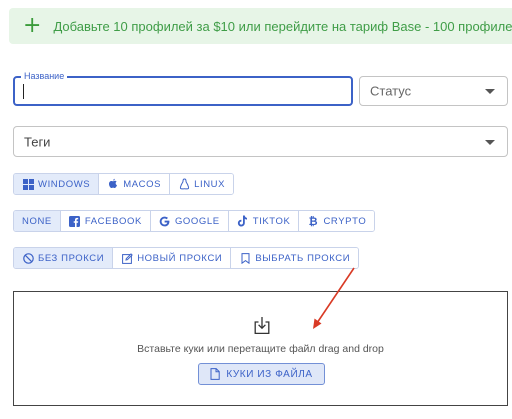 The width and height of the screenshot is (512, 419). What do you see at coordinates (32, 26) in the screenshot?
I see `plus-icon: +` at bounding box center [32, 26].